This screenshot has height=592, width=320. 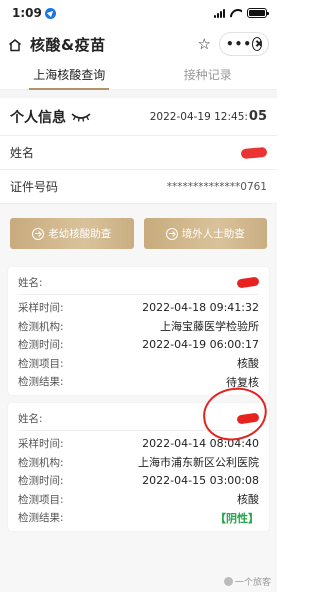 What do you see at coordinates (138, 345) in the screenshot?
I see `record-line: 检测时间: 2022-04-19 06:00:17` at bounding box center [138, 345].